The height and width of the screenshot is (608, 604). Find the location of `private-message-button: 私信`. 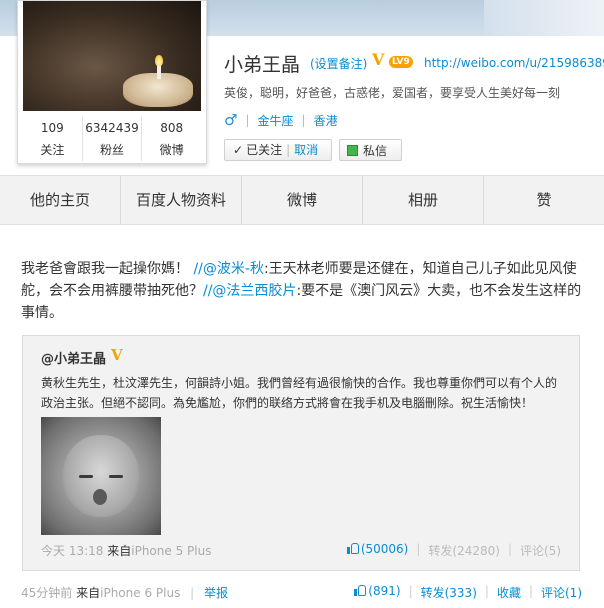

private-message-button: 私信 is located at coordinates (370, 150).